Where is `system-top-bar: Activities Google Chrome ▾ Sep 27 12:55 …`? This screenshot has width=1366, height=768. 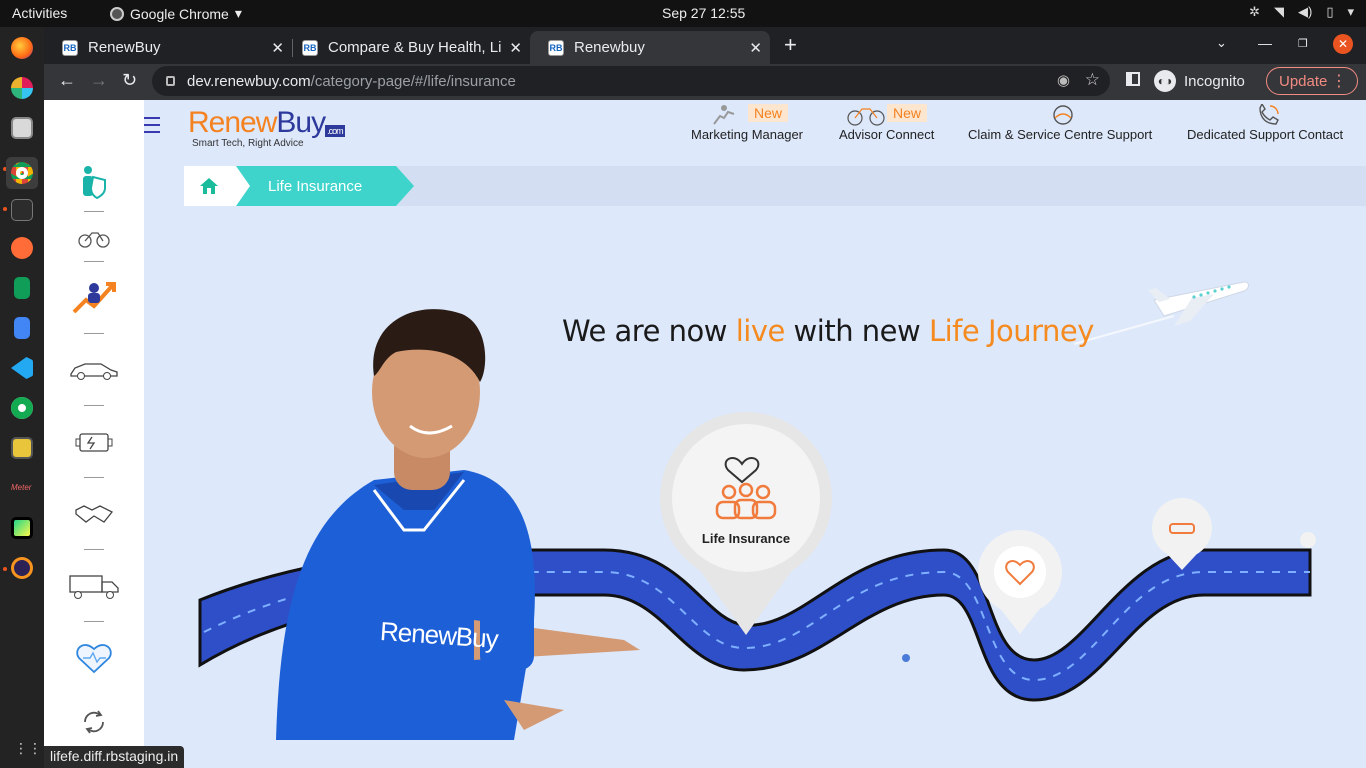 system-top-bar: Activities Google Chrome ▾ Sep 27 12:55 … is located at coordinates (683, 13).